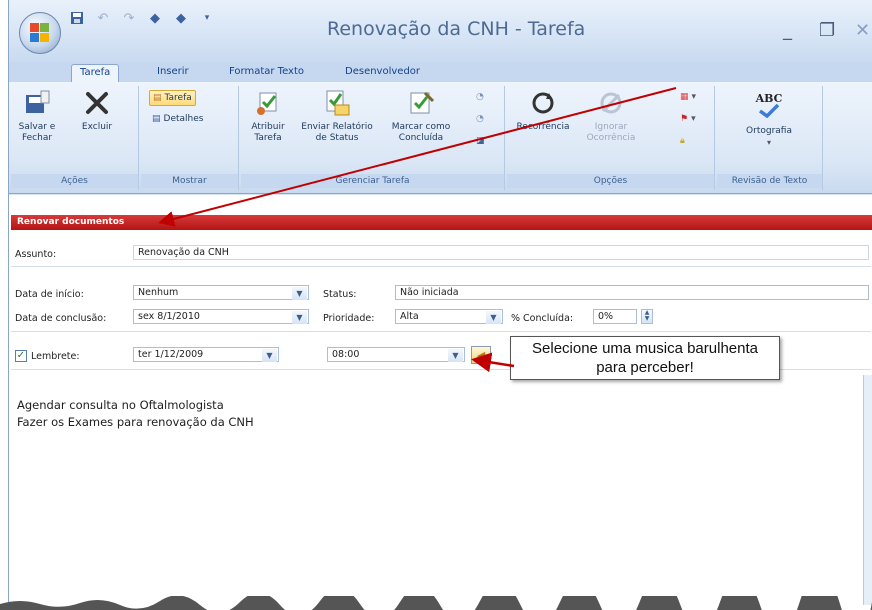 This screenshot has width=872, height=610. Describe the element at coordinates (340, 294) in the screenshot. I see `status-label: Status:` at that location.